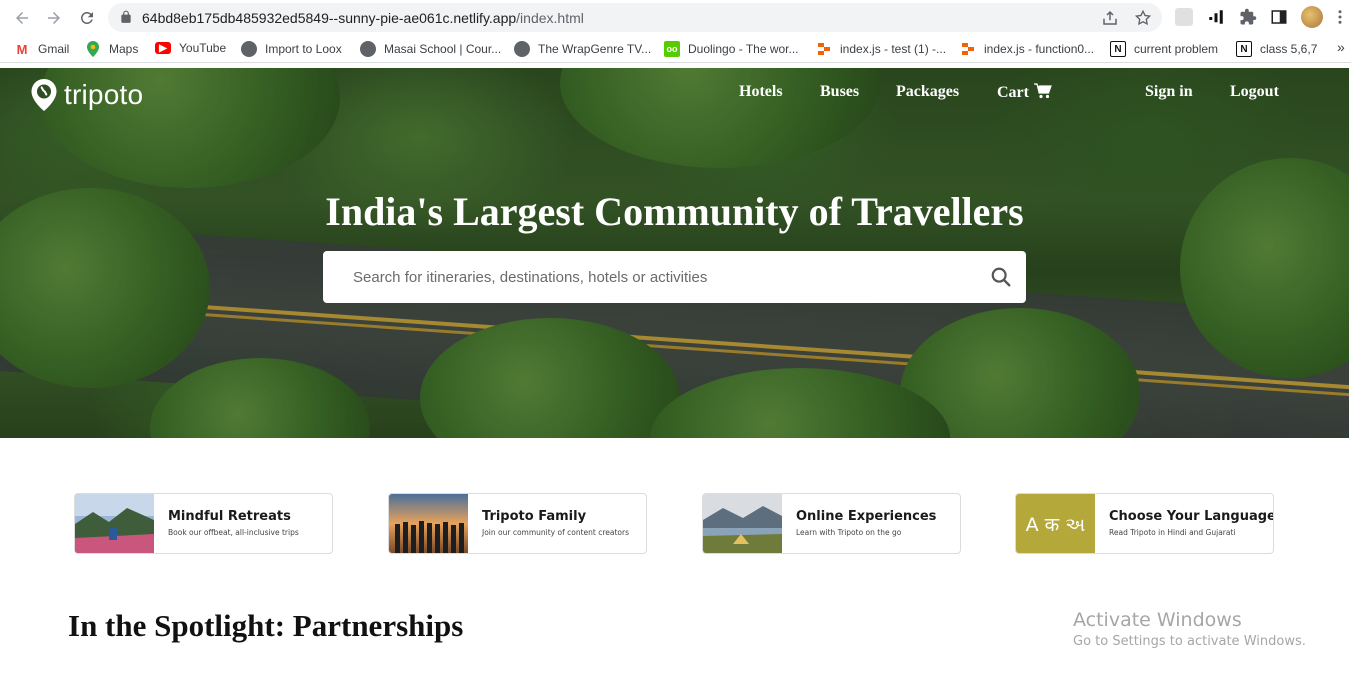 This screenshot has width=1351, height=685. Describe the element at coordinates (1184, 17) in the screenshot. I see `extension-k-icon` at that location.